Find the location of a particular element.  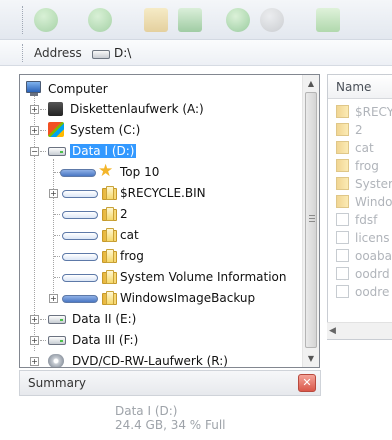

refresh-icon is located at coordinates (190, 20).